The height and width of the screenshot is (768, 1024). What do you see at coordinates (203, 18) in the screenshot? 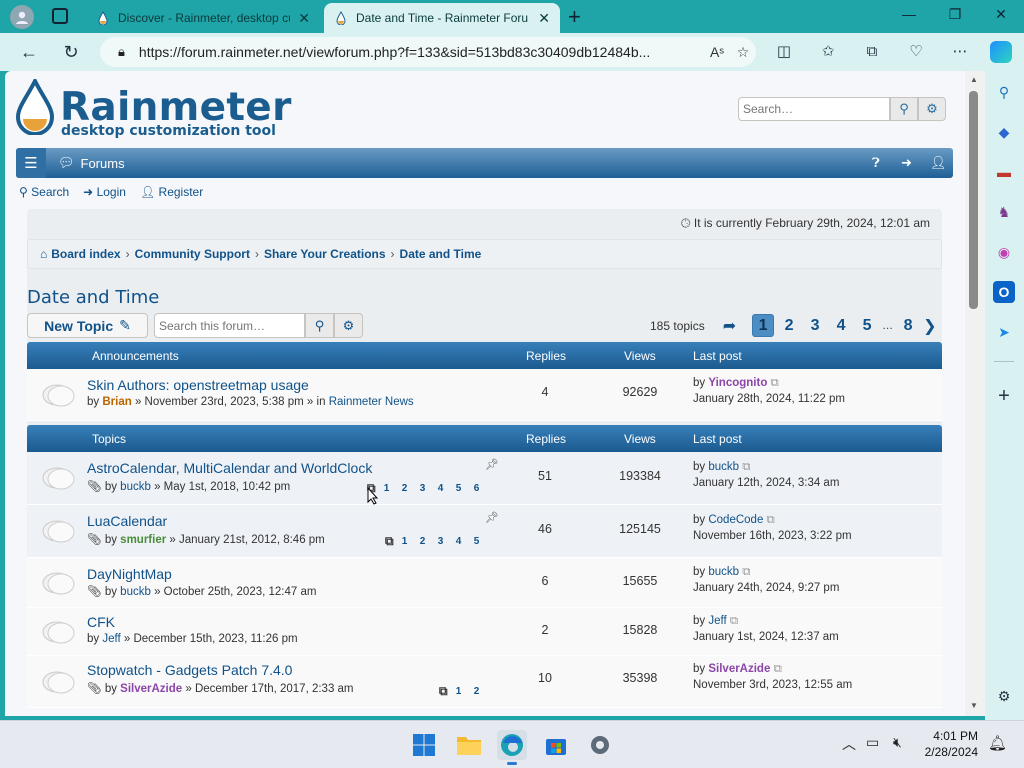
I see `tab-discover: Discover - Rainmeter, desktop cu ✕` at bounding box center [203, 18].